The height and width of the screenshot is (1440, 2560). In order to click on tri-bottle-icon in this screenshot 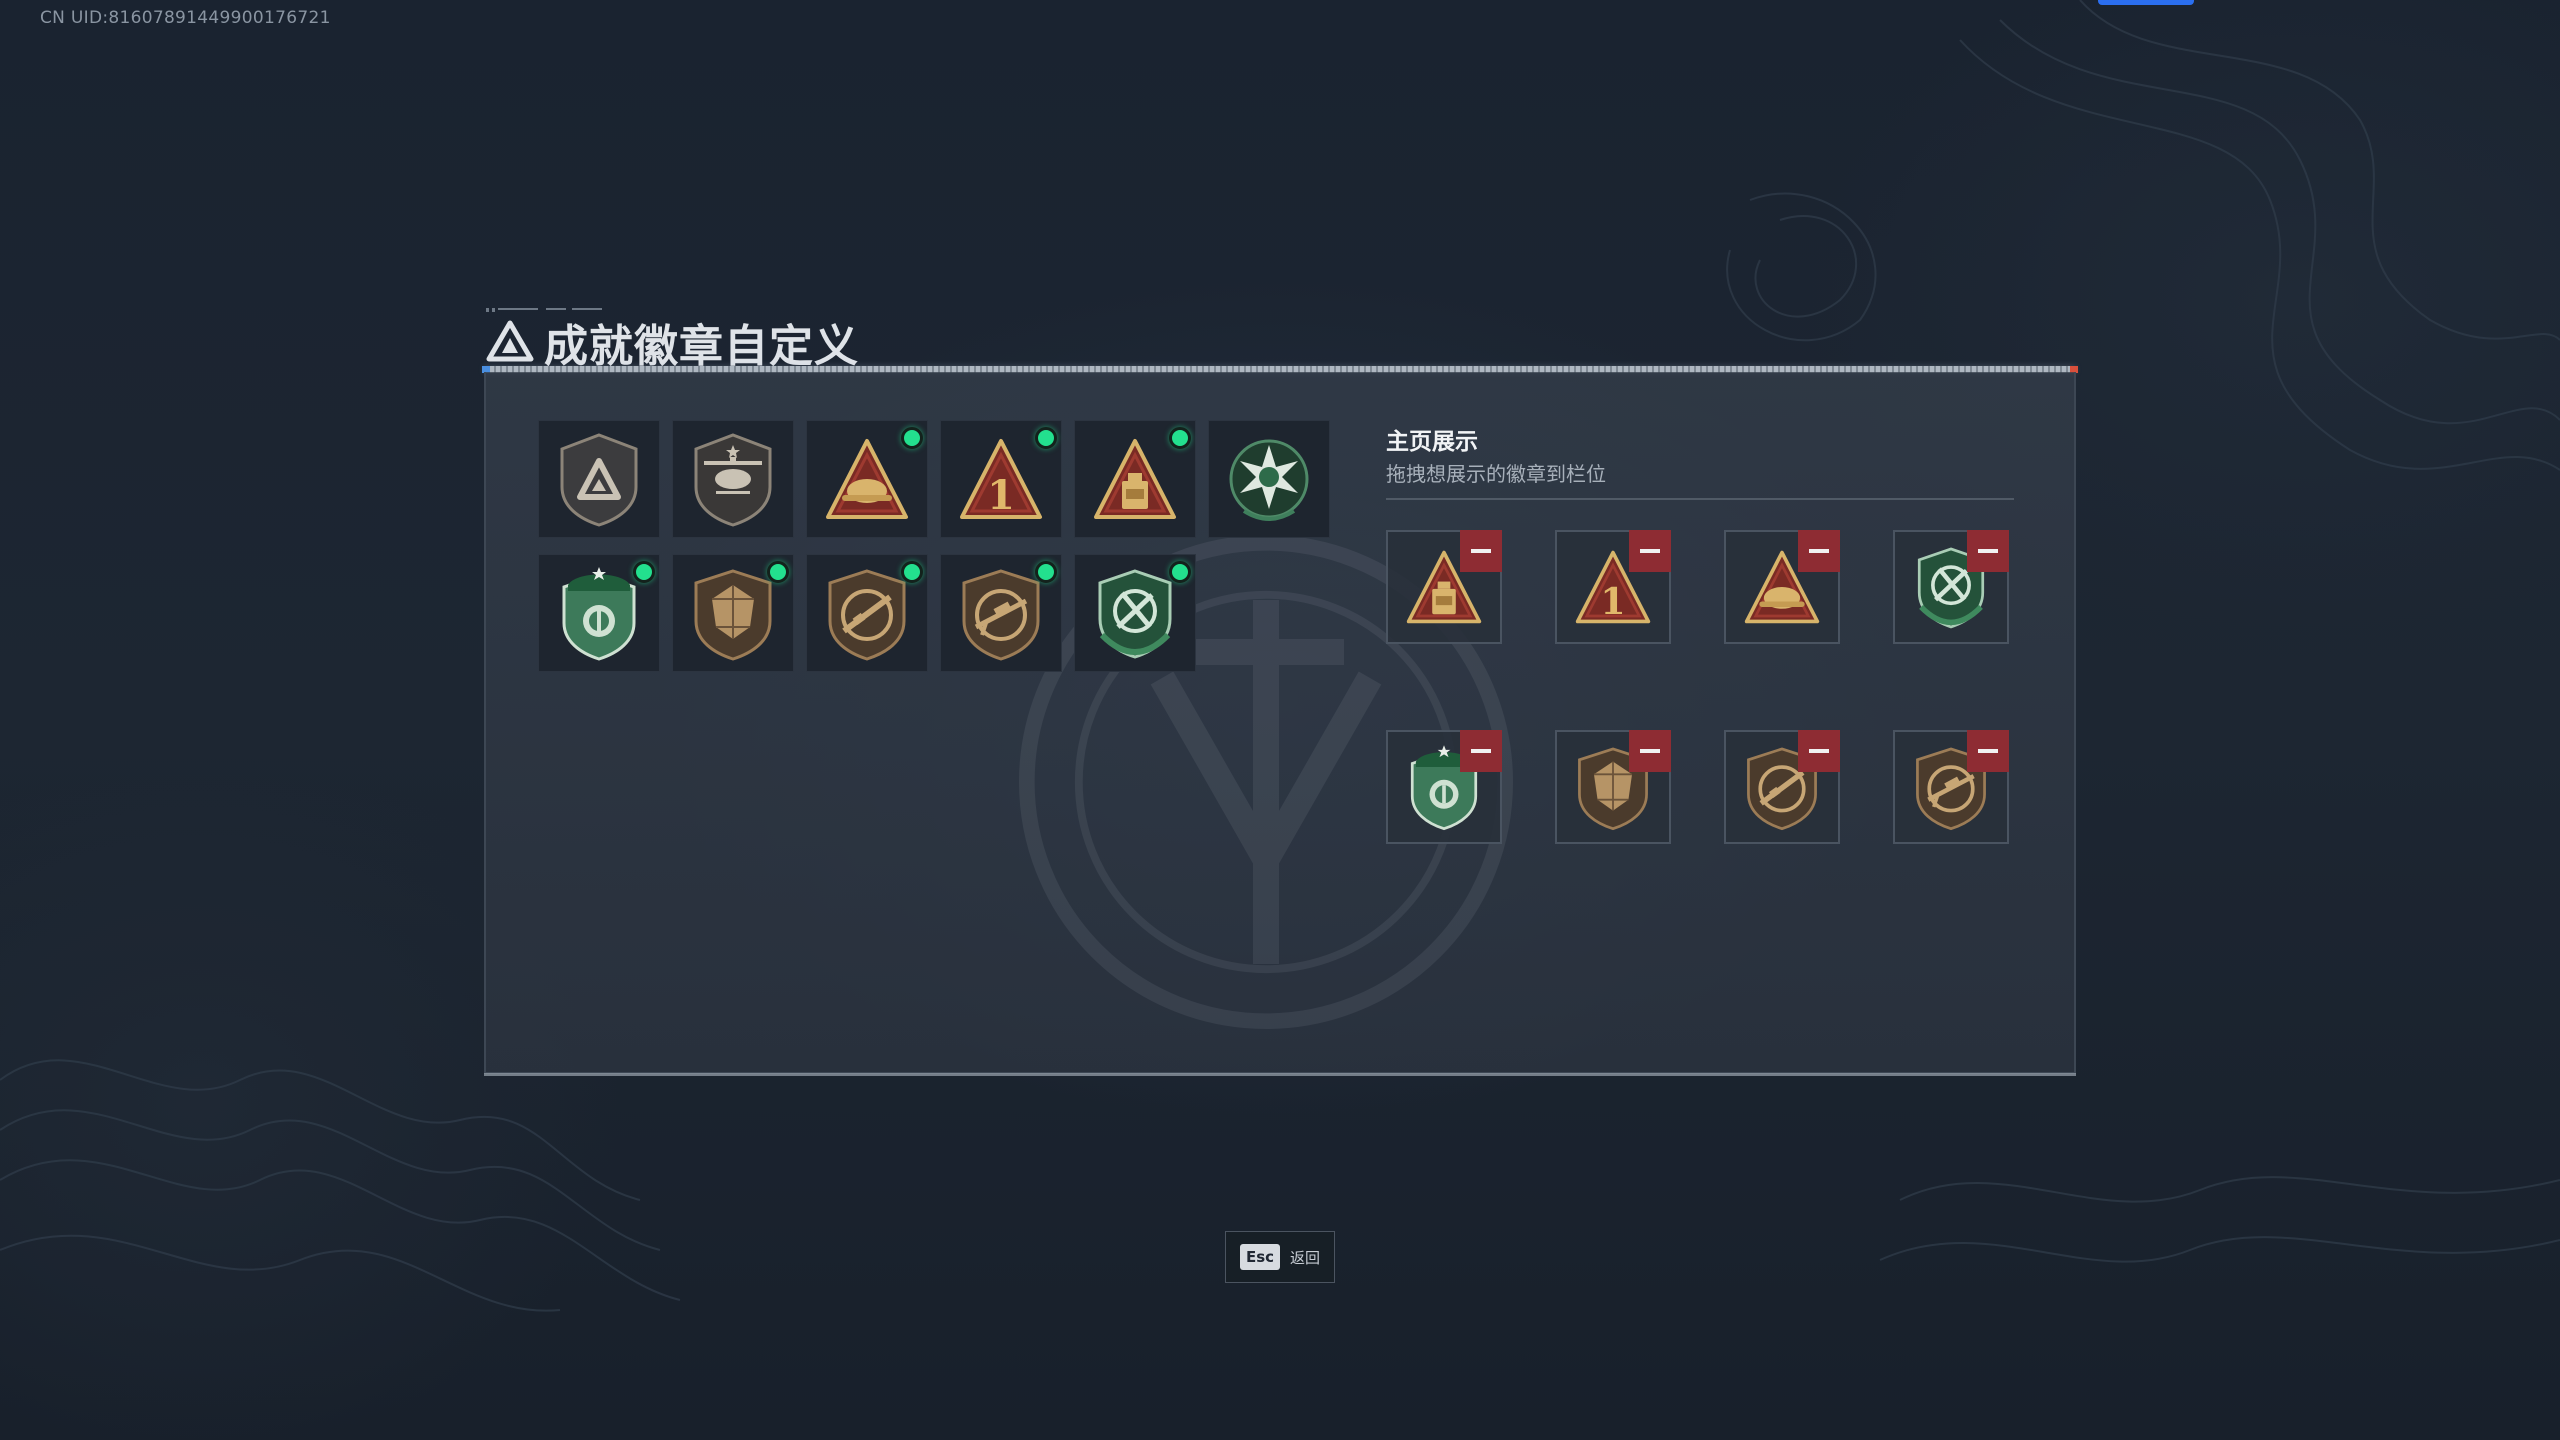, I will do `click(1135, 479)`.